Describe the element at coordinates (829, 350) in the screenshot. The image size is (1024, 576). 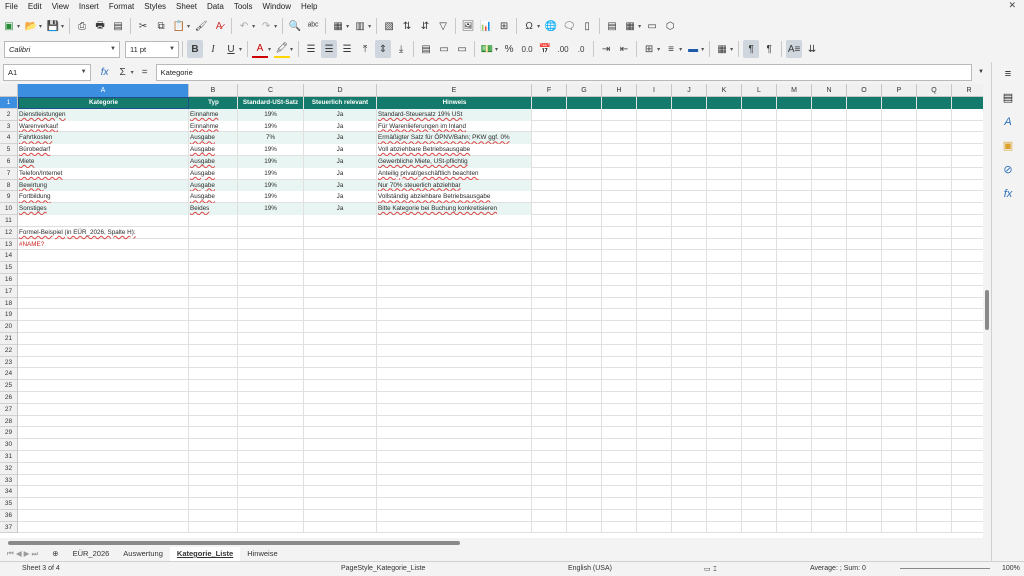
I see `cell-N22` at that location.